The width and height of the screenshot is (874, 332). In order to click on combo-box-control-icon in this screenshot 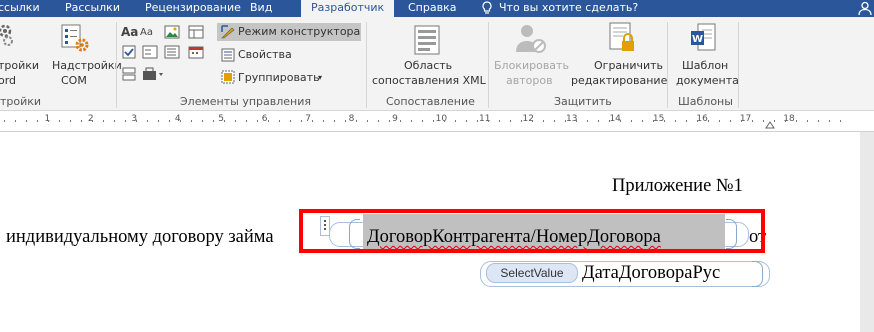, I will do `click(150, 52)`.